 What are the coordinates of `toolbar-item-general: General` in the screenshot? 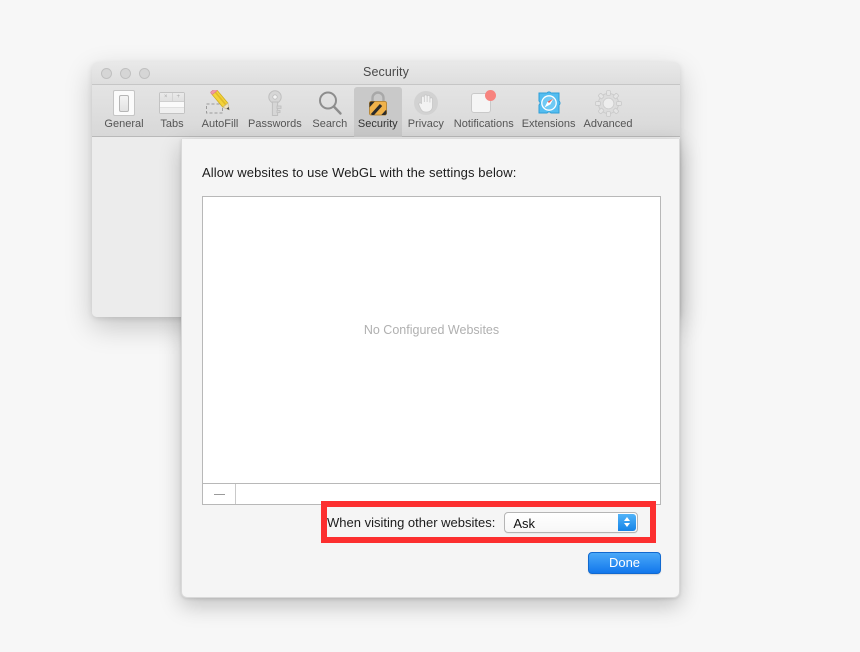 It's located at (124, 110).